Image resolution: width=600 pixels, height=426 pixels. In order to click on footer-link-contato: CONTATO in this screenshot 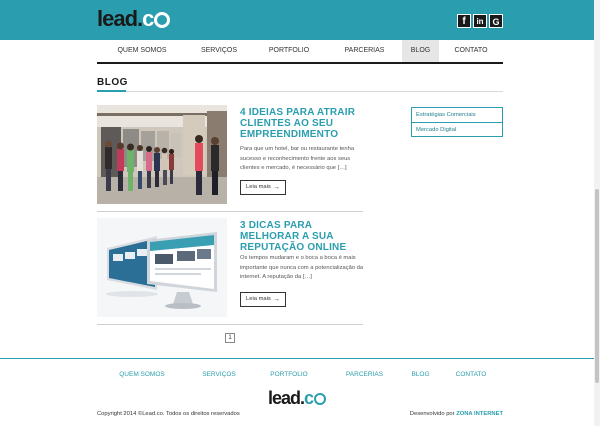, I will do `click(471, 374)`.